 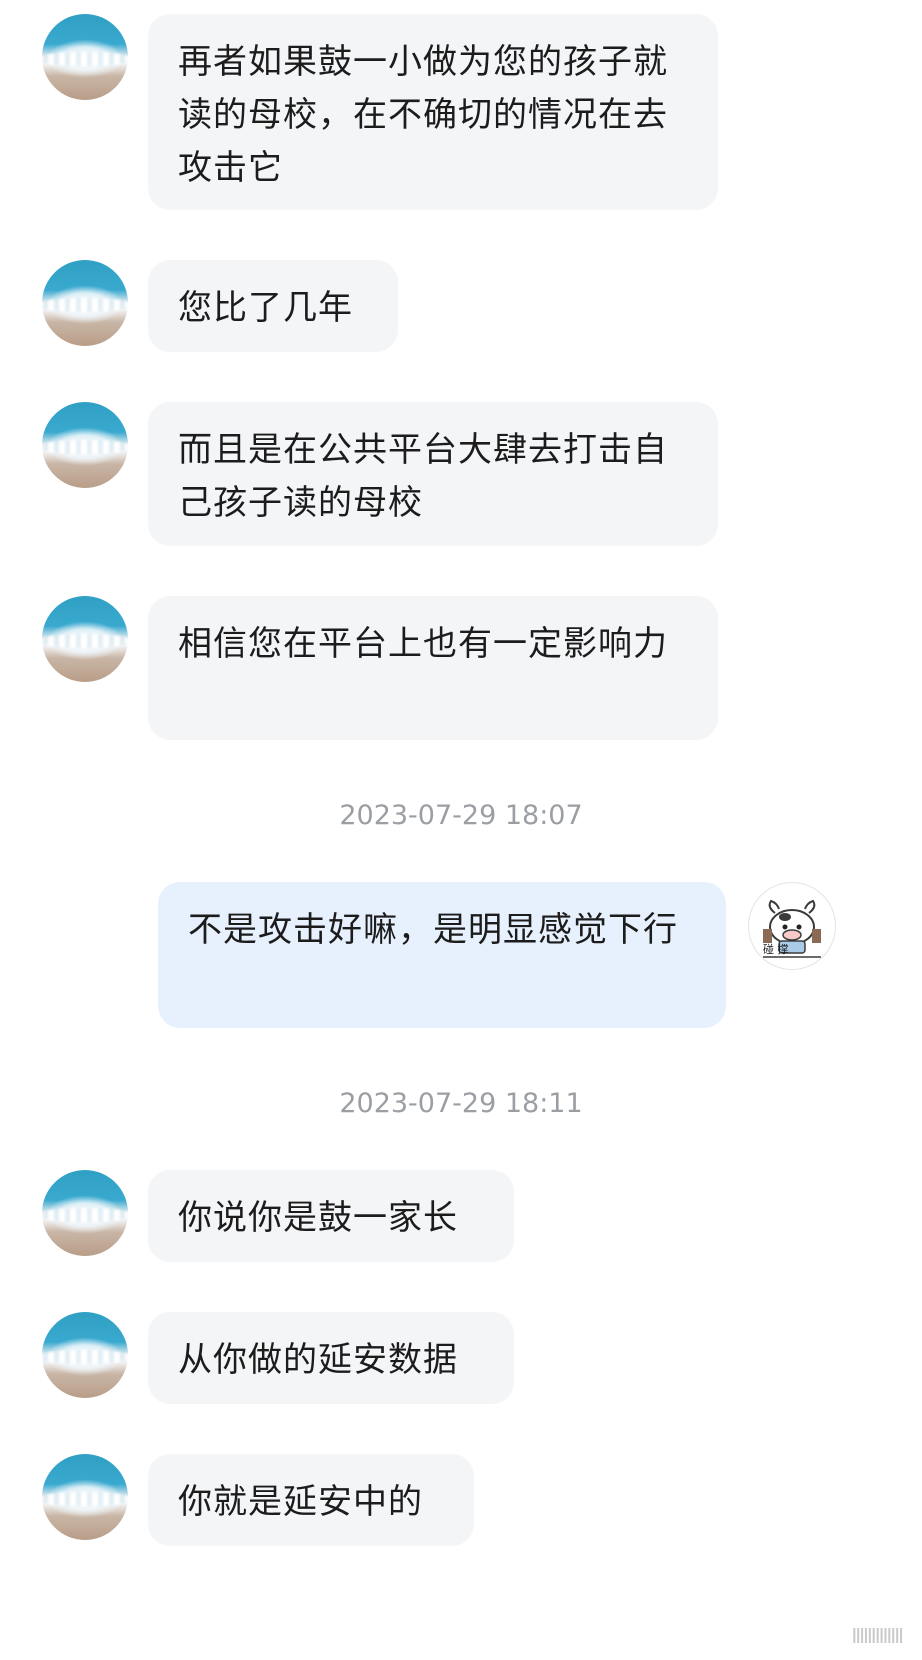 I want to click on cow-sticker-icon: 碰 撑, so click(x=792, y=928).